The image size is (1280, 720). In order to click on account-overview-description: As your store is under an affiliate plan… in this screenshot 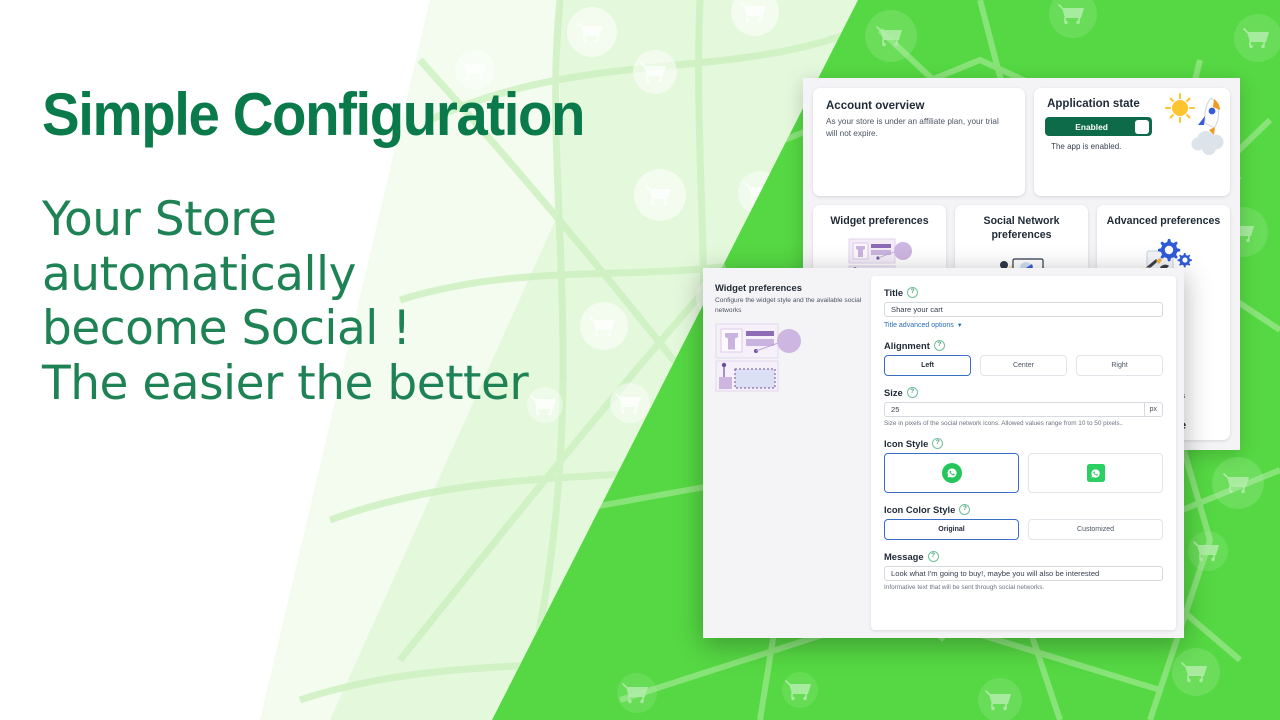, I will do `click(912, 127)`.